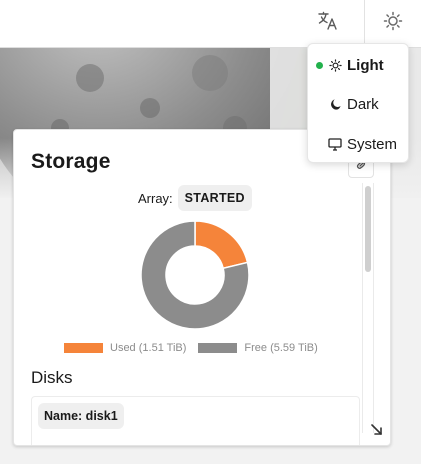 The width and height of the screenshot is (421, 464). I want to click on theme-dropdown-menu: Light Dark System, so click(358, 103).